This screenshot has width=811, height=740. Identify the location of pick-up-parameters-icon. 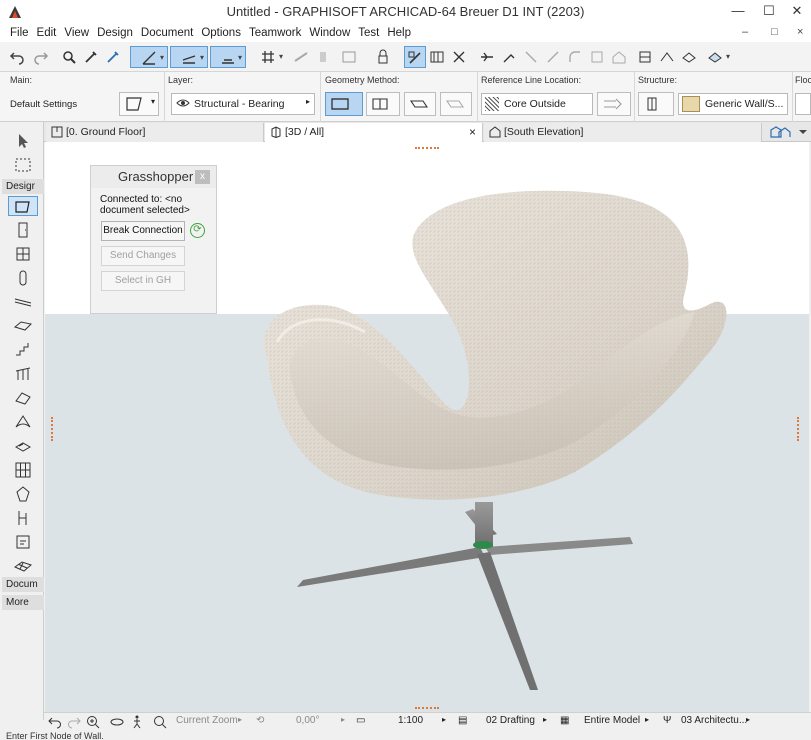
(91, 57).